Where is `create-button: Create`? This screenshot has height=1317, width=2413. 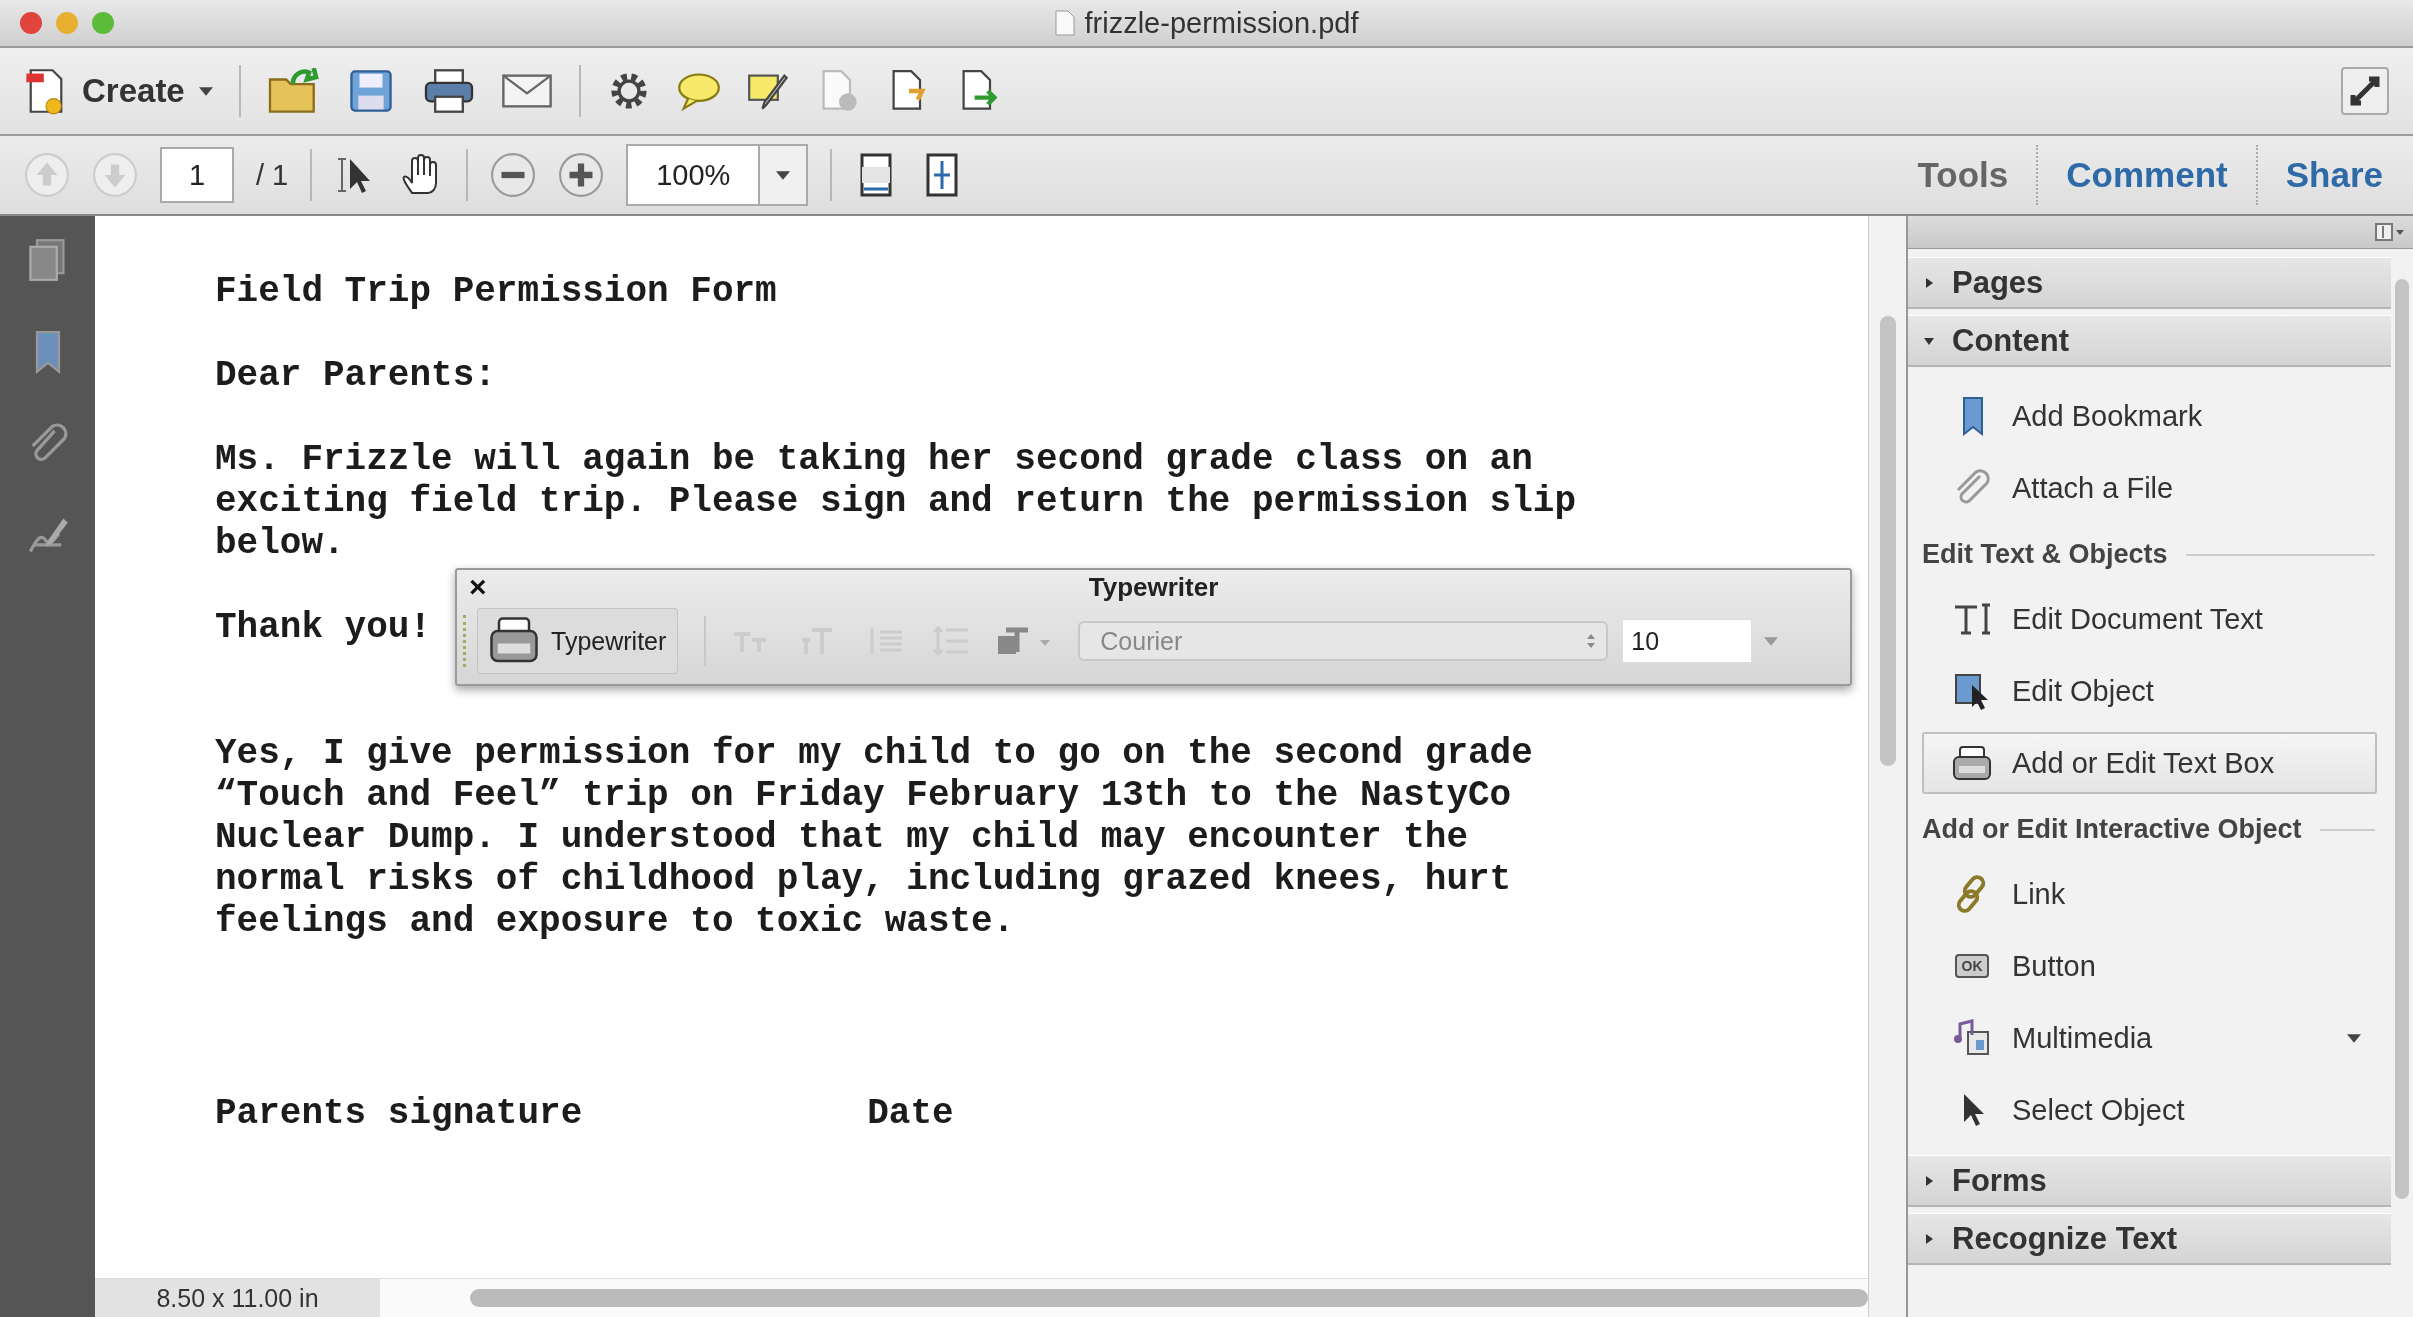 create-button: Create is located at coordinates (118, 91).